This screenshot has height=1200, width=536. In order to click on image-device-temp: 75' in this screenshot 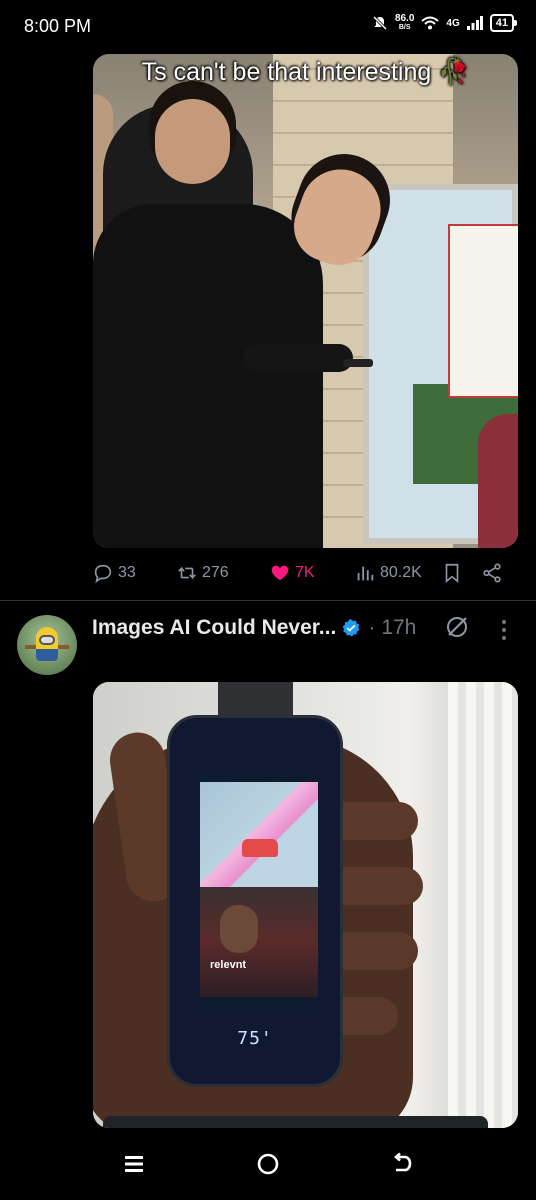, I will do `click(255, 1038)`.